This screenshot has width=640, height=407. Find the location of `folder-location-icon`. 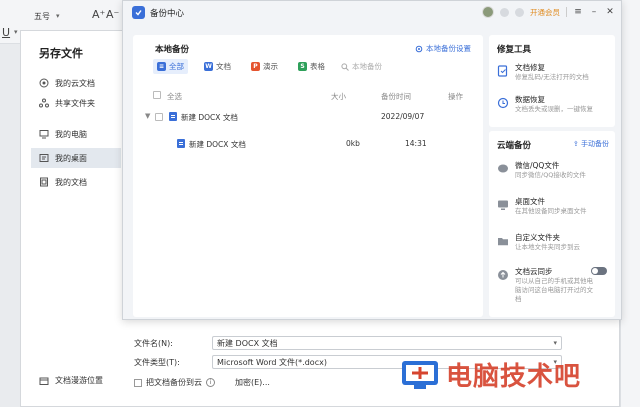

folder-location-icon is located at coordinates (44, 381).